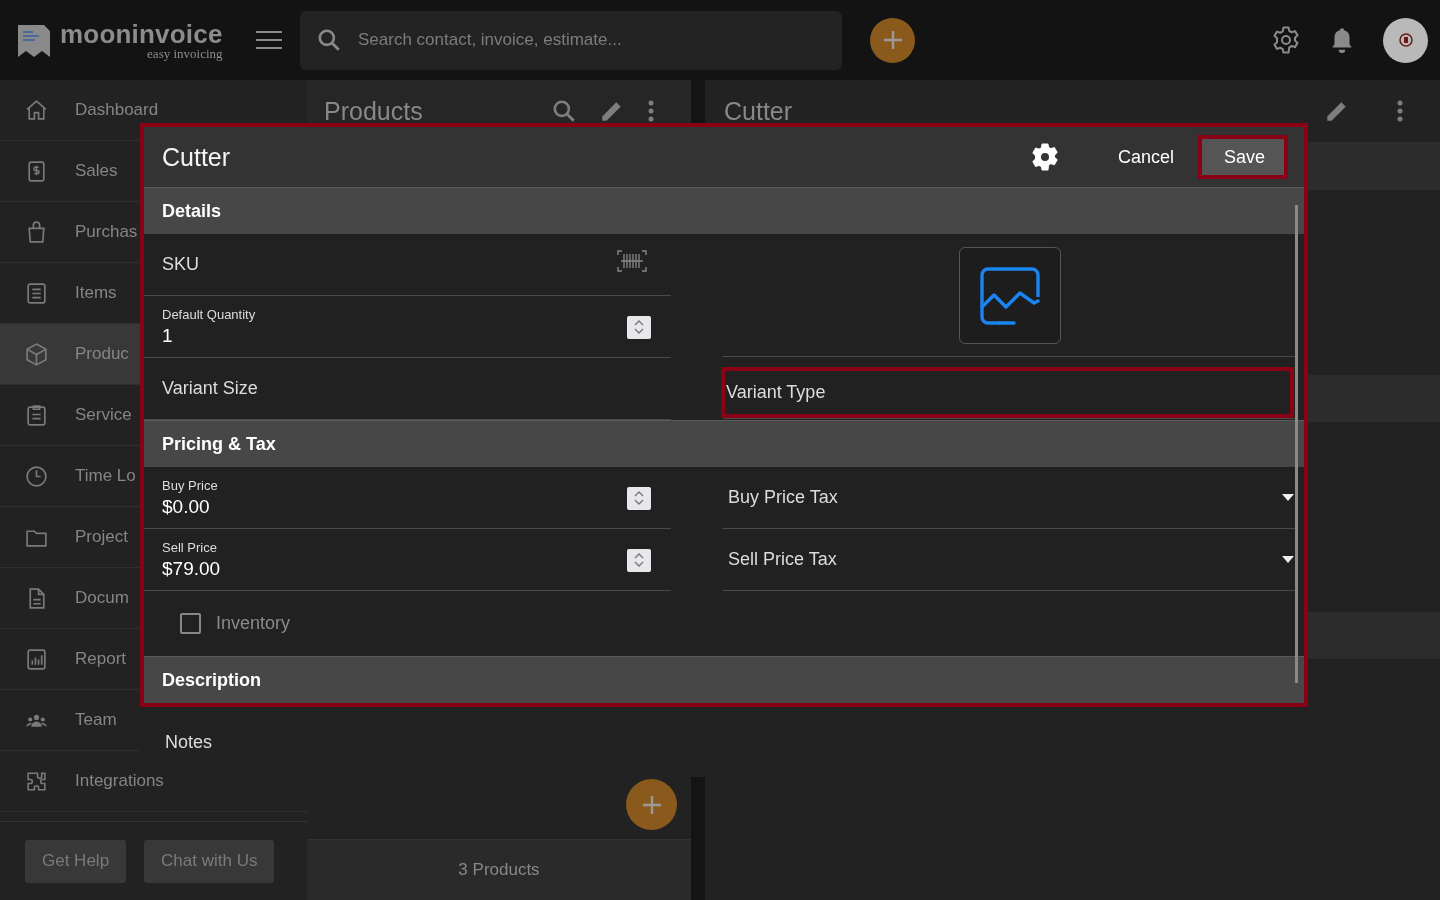  I want to click on box-icon, so click(36, 354).